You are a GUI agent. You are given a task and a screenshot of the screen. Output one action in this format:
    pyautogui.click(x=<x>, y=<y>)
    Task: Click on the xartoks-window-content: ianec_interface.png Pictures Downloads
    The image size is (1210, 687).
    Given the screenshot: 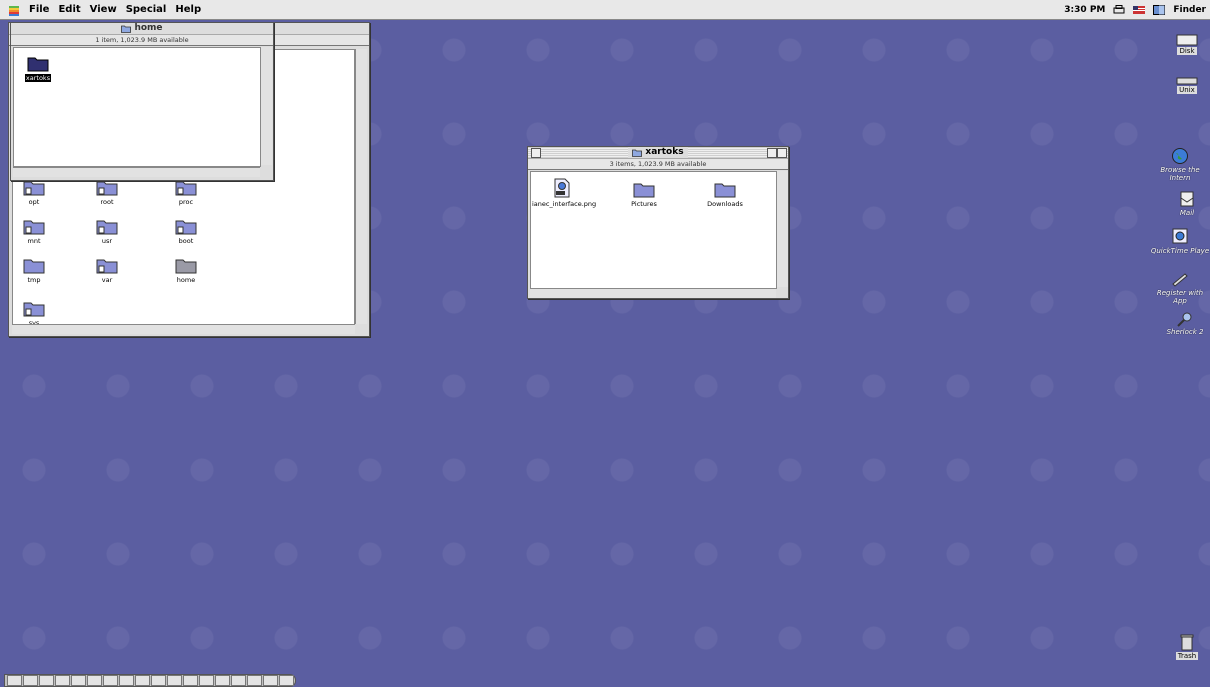 What is the action you would take?
    pyautogui.click(x=653, y=230)
    